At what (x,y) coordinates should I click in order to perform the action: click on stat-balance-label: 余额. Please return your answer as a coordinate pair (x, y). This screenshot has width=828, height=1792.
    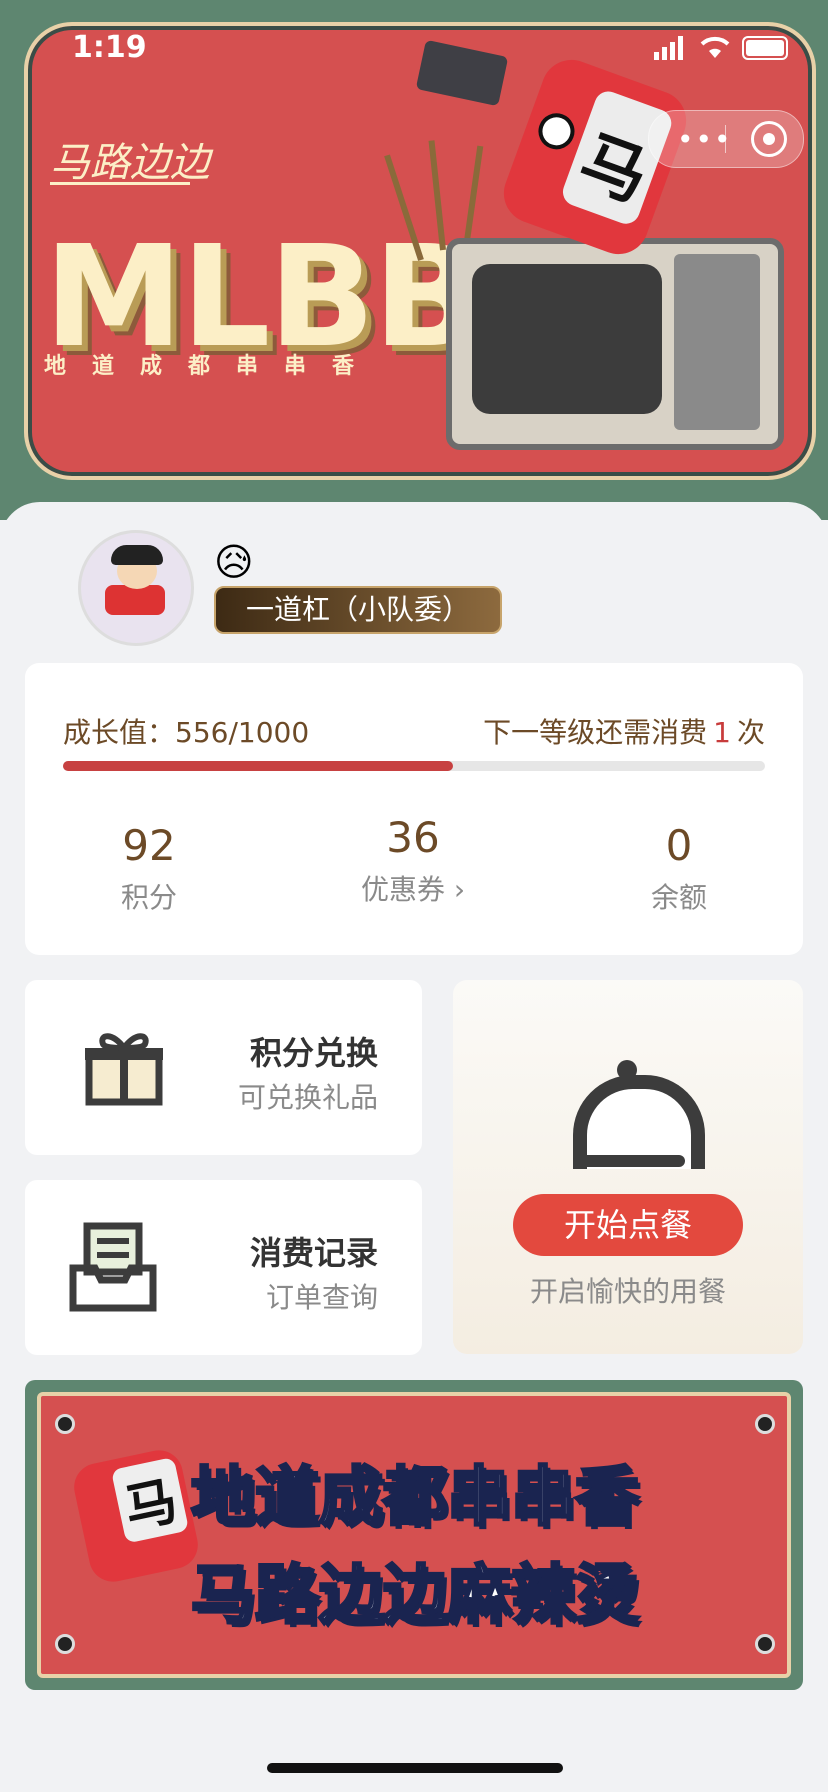
    Looking at the image, I should click on (678, 897).